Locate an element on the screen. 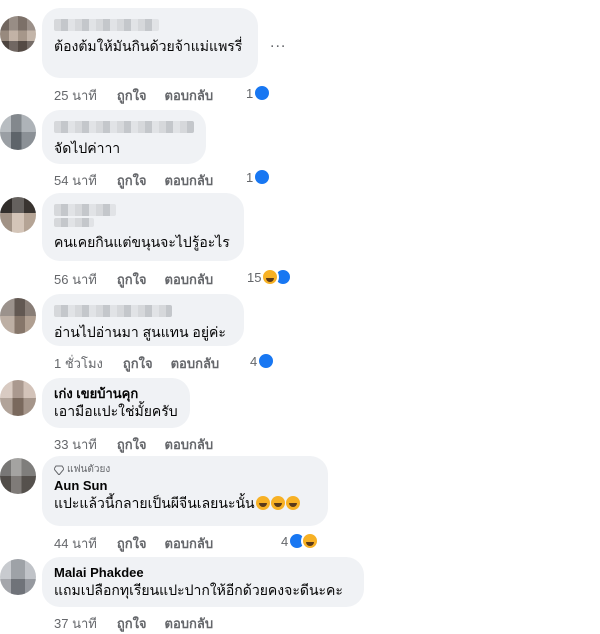  haha-icon is located at coordinates (310, 541).